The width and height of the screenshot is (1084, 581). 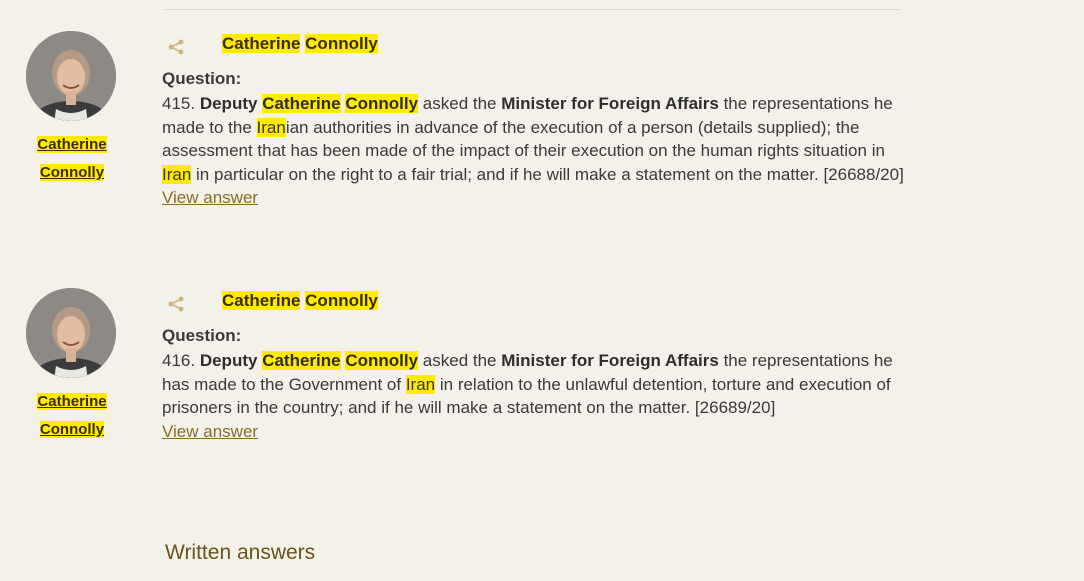 I want to click on section-heading-written-answers: Written answers, so click(x=240, y=552).